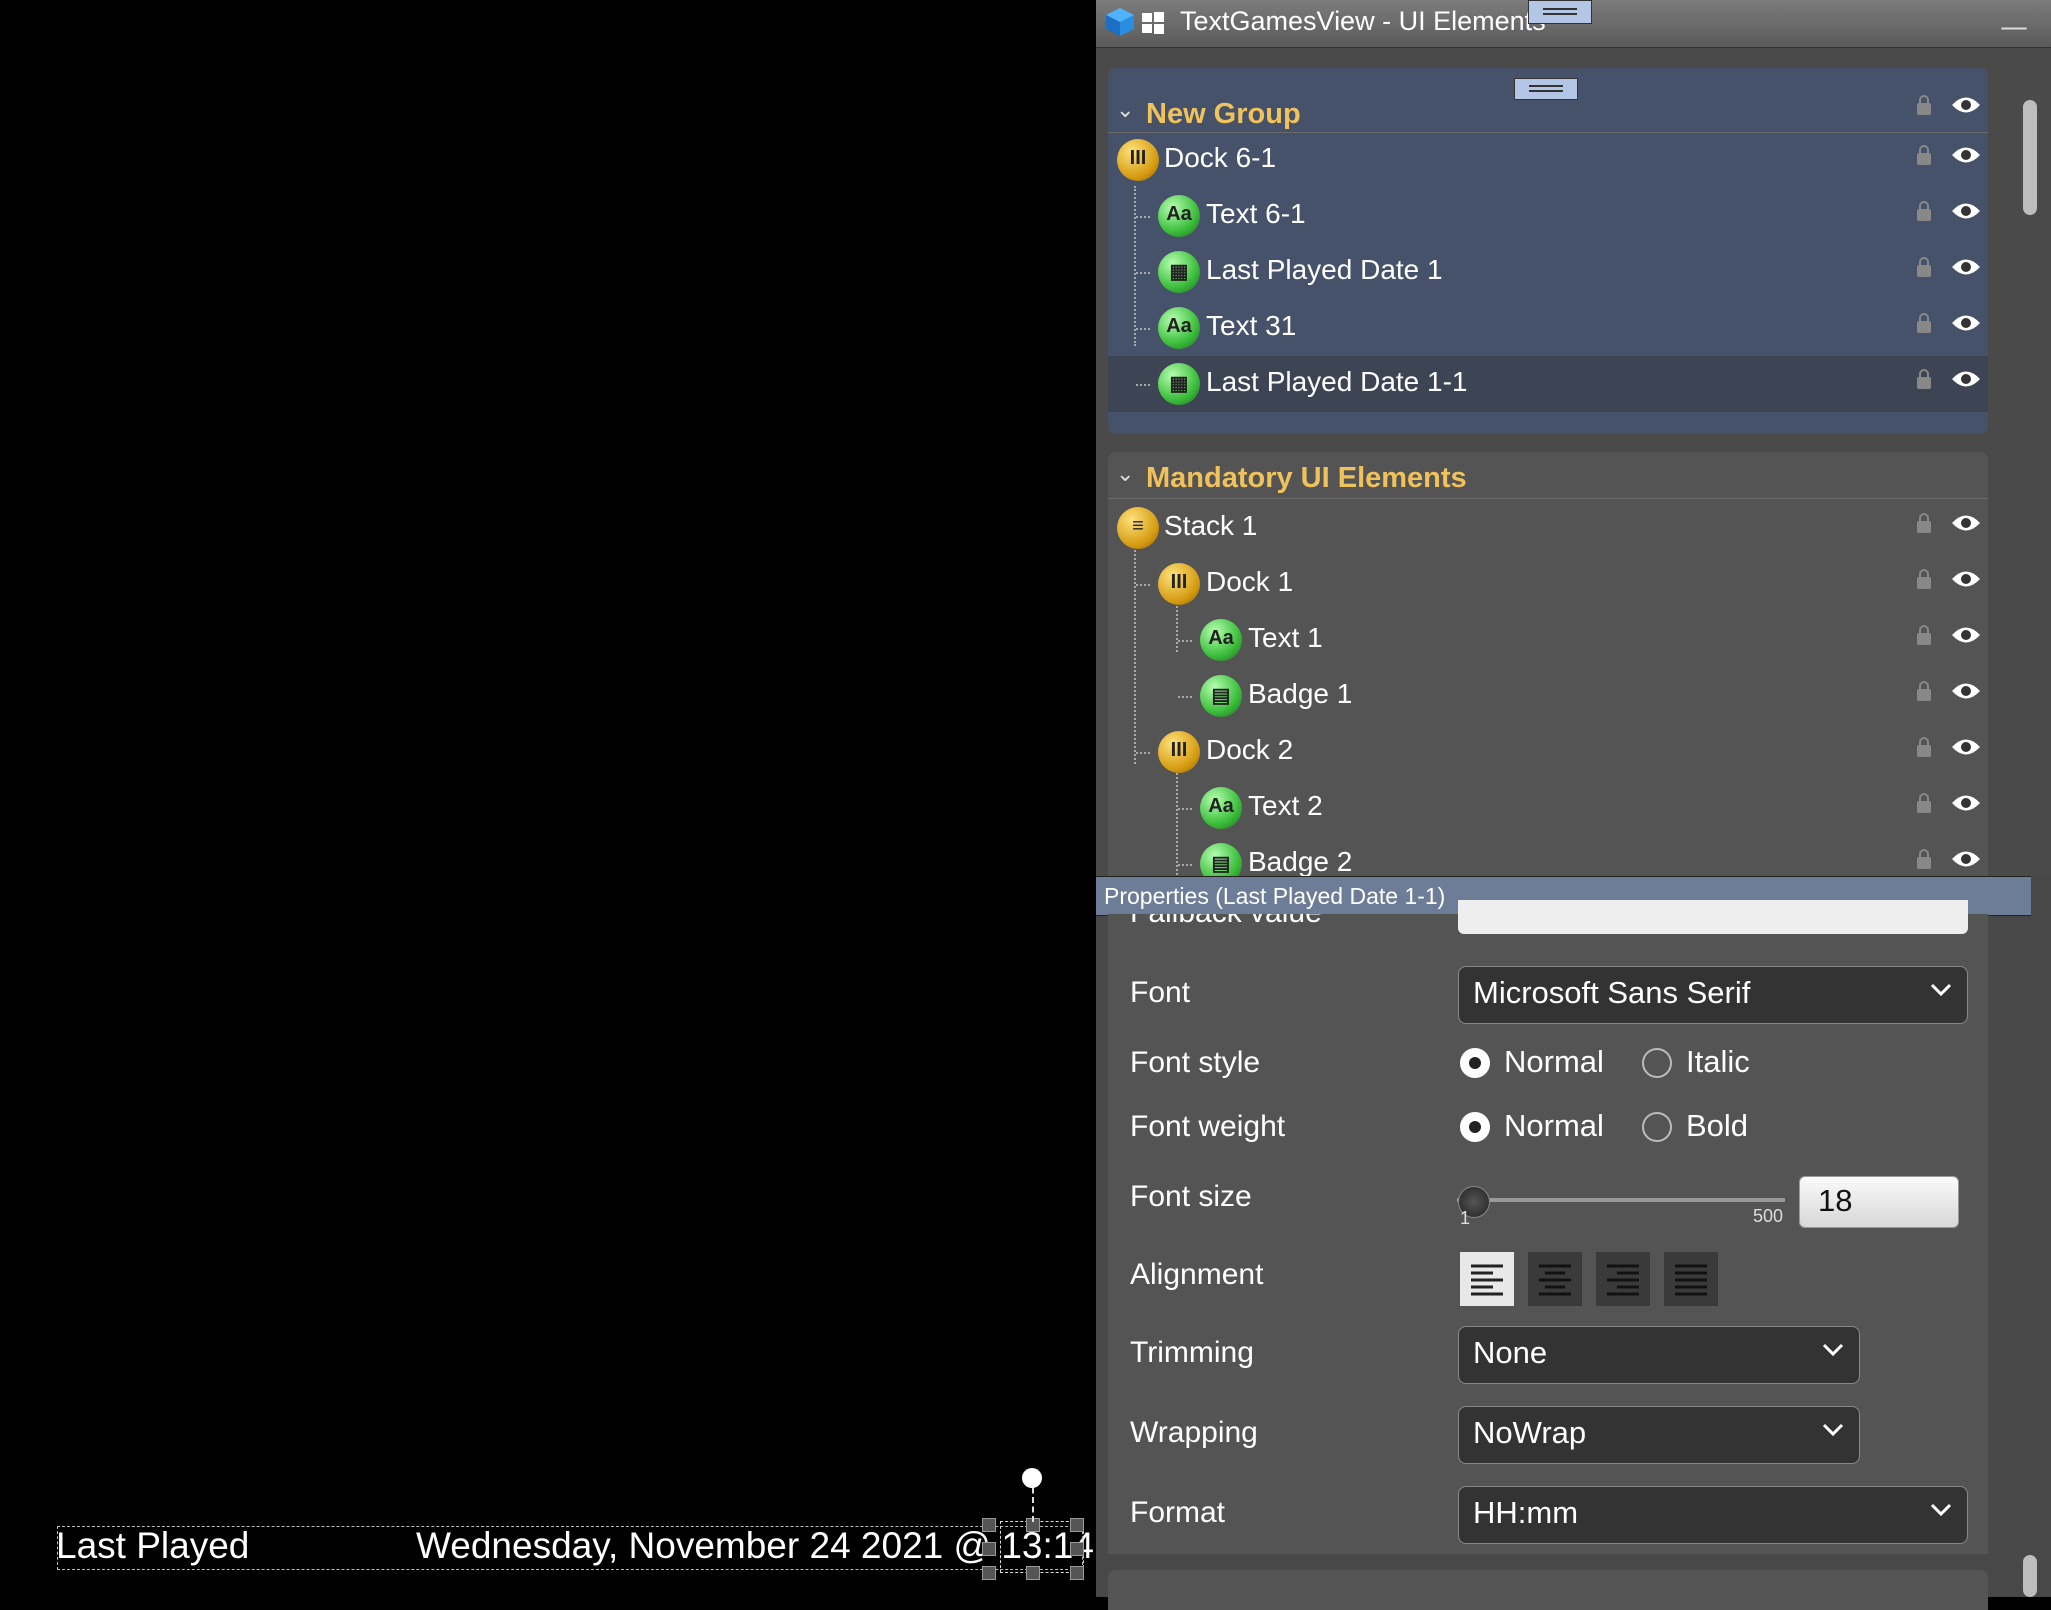 Image resolution: width=2051 pixels, height=1610 pixels. Describe the element at coordinates (570, 1548) in the screenshot. I see `selection-box` at that location.